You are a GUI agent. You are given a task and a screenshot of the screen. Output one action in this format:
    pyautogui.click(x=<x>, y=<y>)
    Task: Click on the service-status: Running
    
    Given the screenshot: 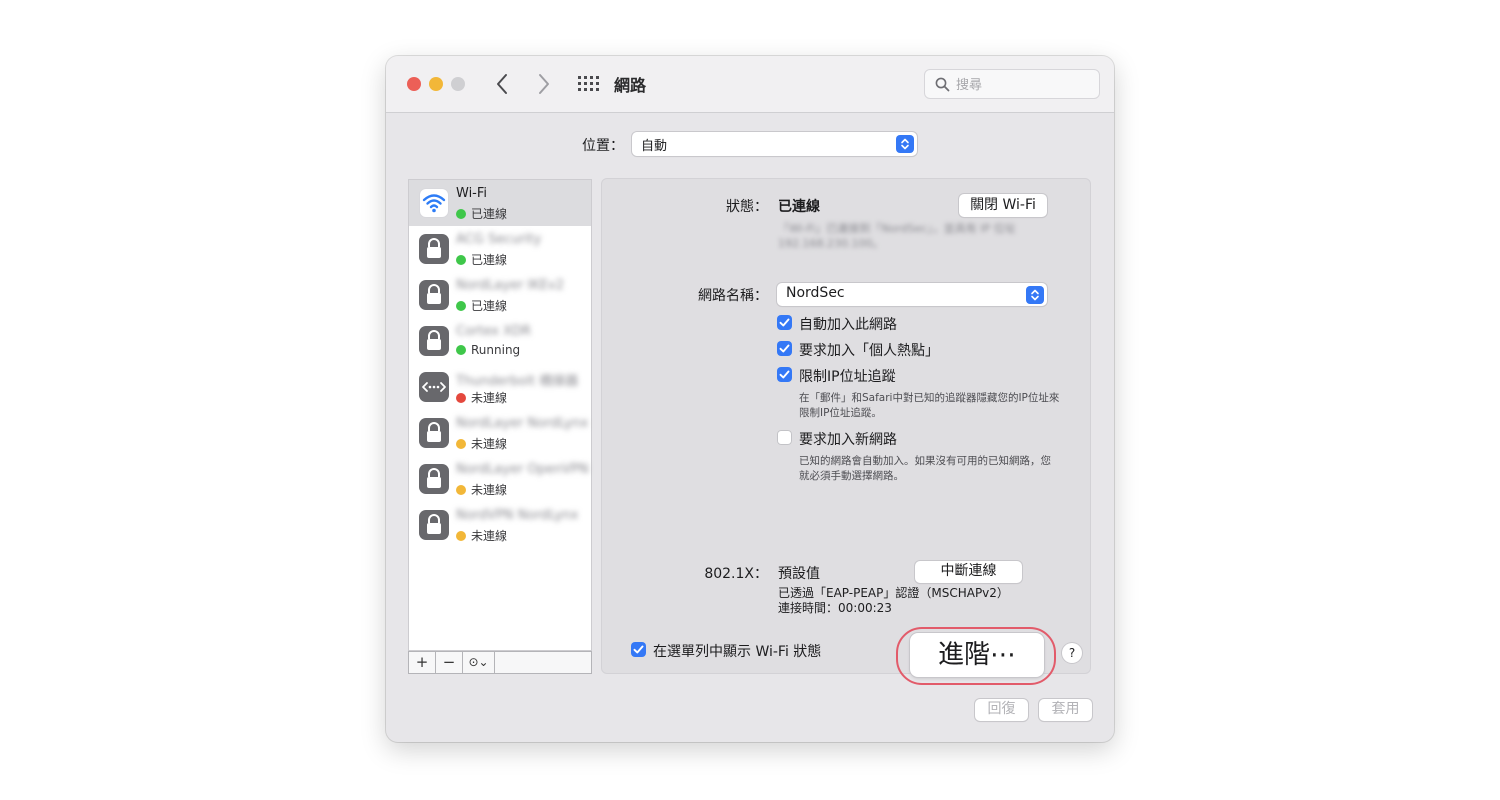 What is the action you would take?
    pyautogui.click(x=488, y=350)
    